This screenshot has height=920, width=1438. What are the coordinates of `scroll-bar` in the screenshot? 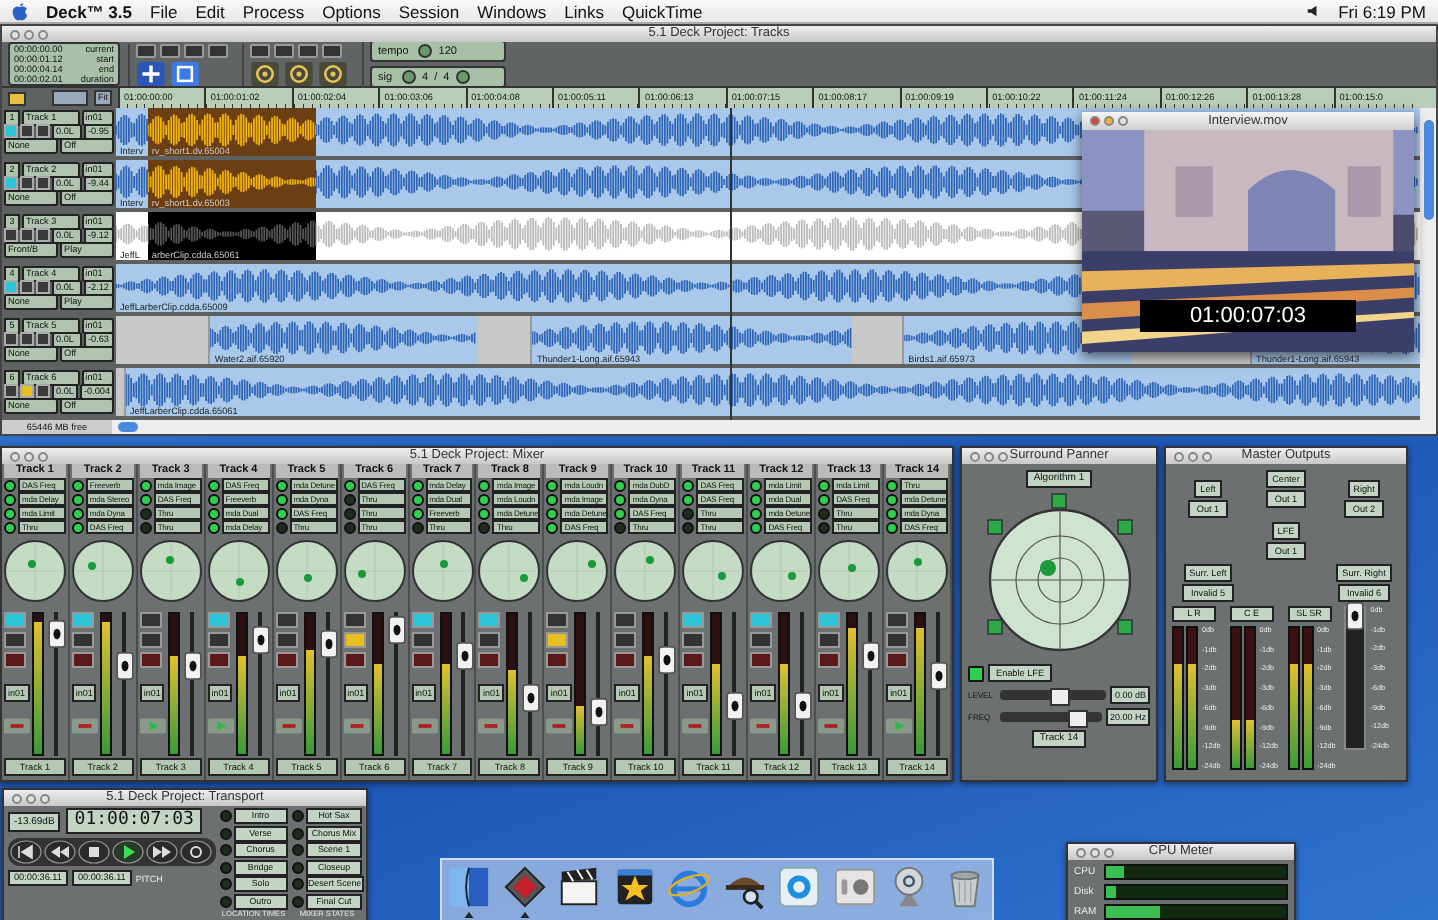 It's located at (1428, 264).